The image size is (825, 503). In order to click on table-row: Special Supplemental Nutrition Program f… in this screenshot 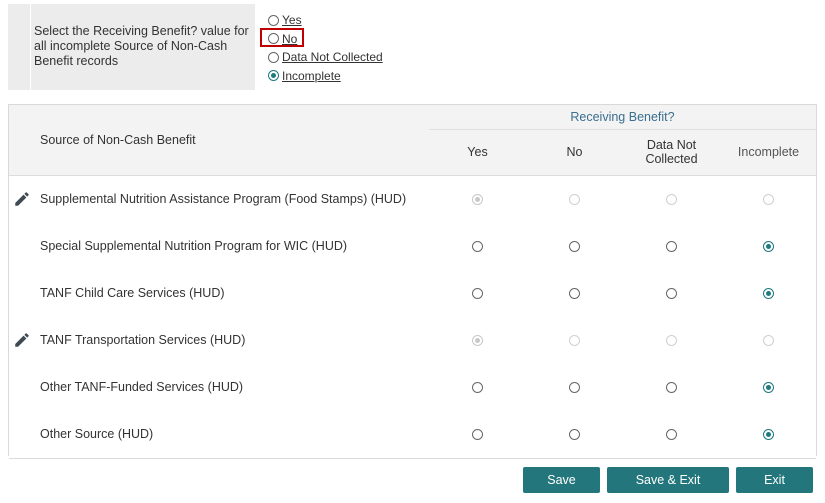, I will do `click(412, 247)`.